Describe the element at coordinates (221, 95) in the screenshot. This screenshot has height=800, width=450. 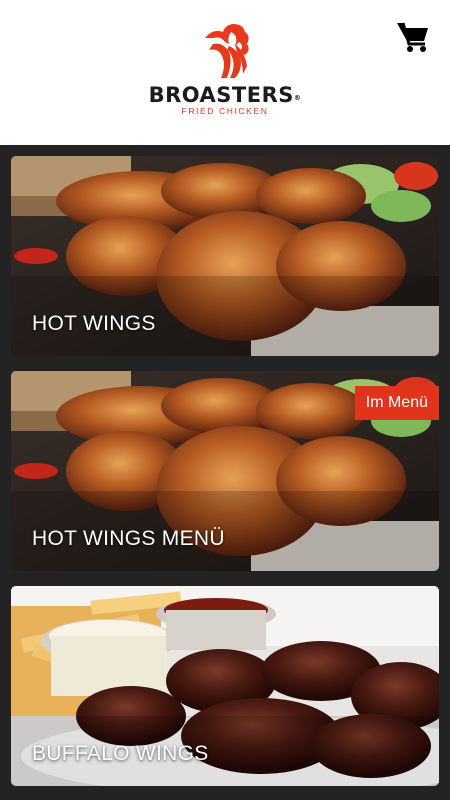
I see `brand-name: BROASTERS` at that location.